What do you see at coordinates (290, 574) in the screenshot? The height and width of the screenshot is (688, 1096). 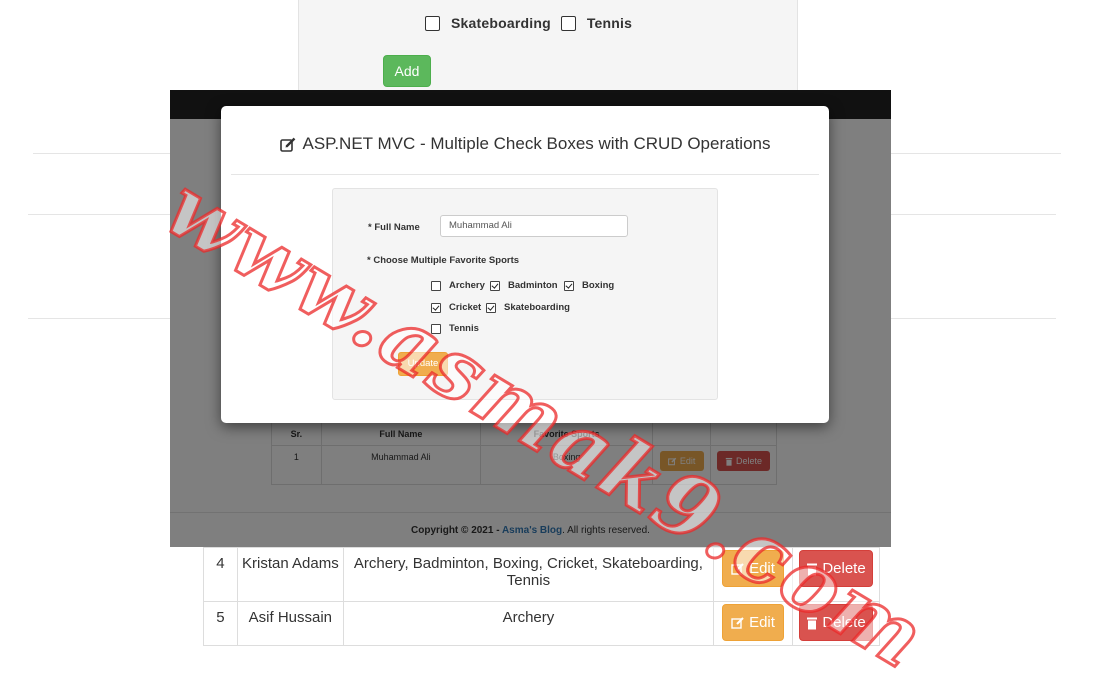 I see `row-name: Kristan Adams` at bounding box center [290, 574].